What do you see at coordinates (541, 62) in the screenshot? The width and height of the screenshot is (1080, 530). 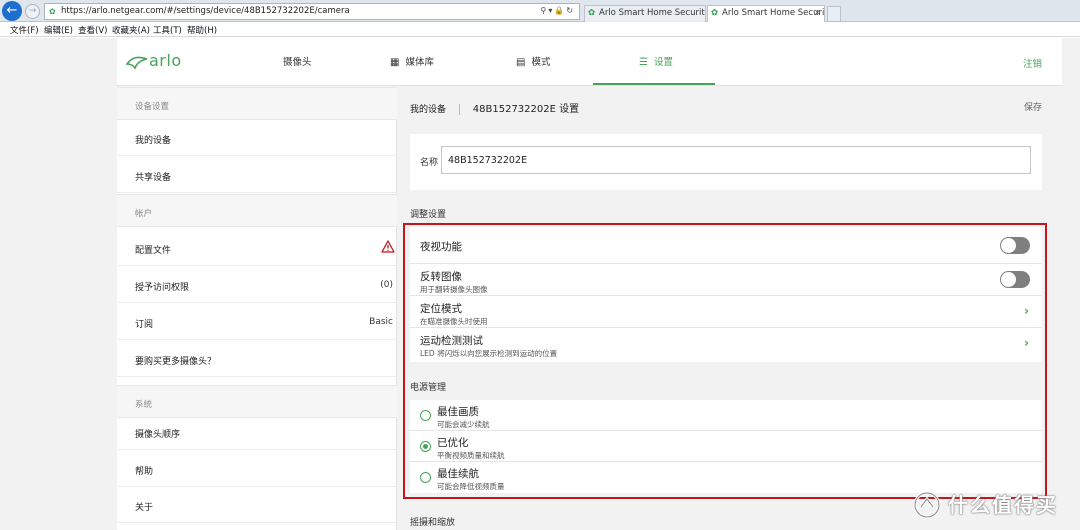 I see `nav-label: 模式` at bounding box center [541, 62].